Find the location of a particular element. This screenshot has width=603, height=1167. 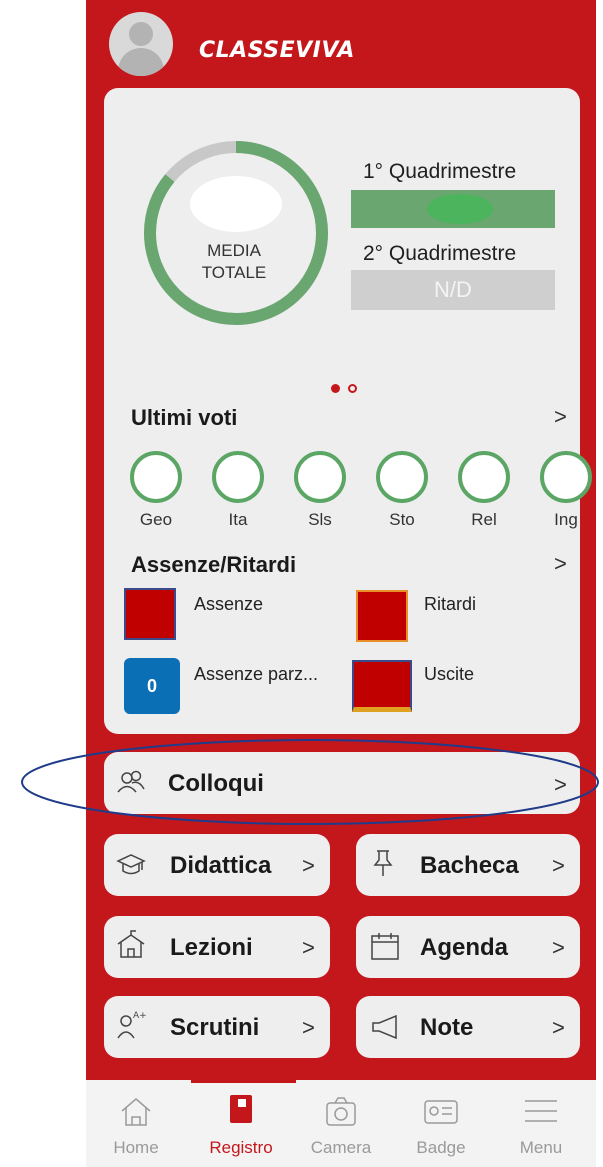

nav-camera-label: Camera is located at coordinates (341, 1148).